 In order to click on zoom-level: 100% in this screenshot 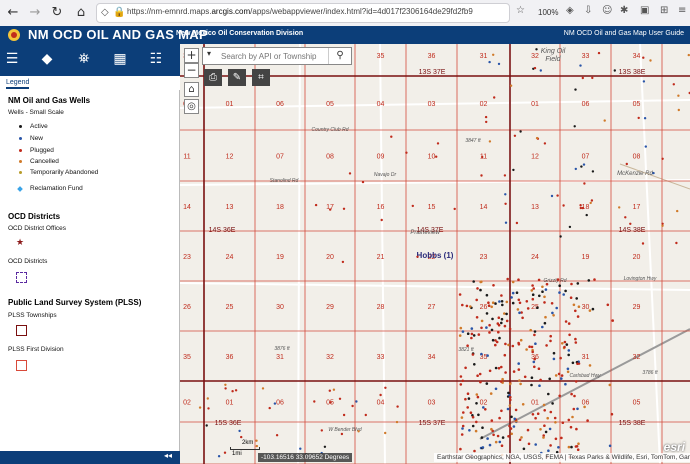, I will do `click(548, 12)`.